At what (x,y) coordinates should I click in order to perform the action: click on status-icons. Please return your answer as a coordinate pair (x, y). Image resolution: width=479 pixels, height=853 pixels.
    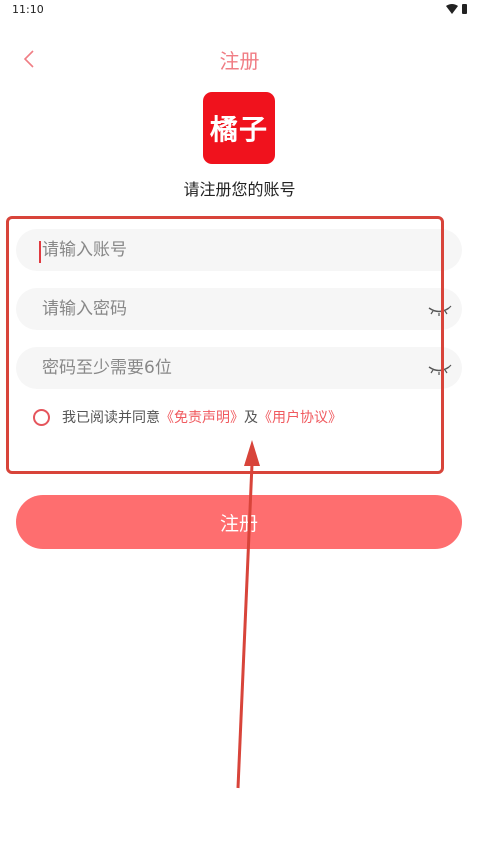
    Looking at the image, I should click on (456, 9).